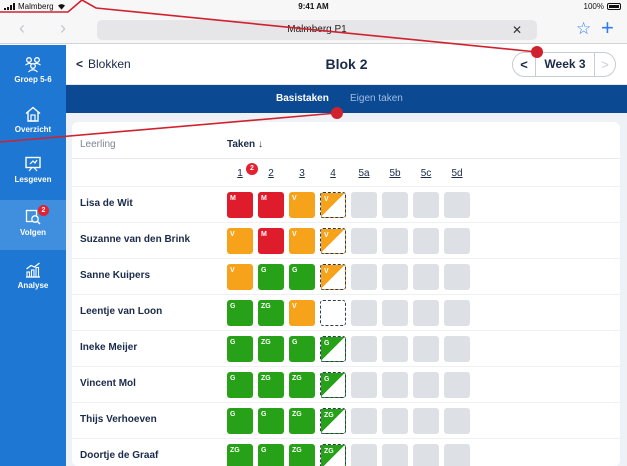 Image resolution: width=627 pixels, height=466 pixels. What do you see at coordinates (346, 452) in the screenshot?
I see `table-row: Doortje de Graaf ZG G ZG ZG` at bounding box center [346, 452].